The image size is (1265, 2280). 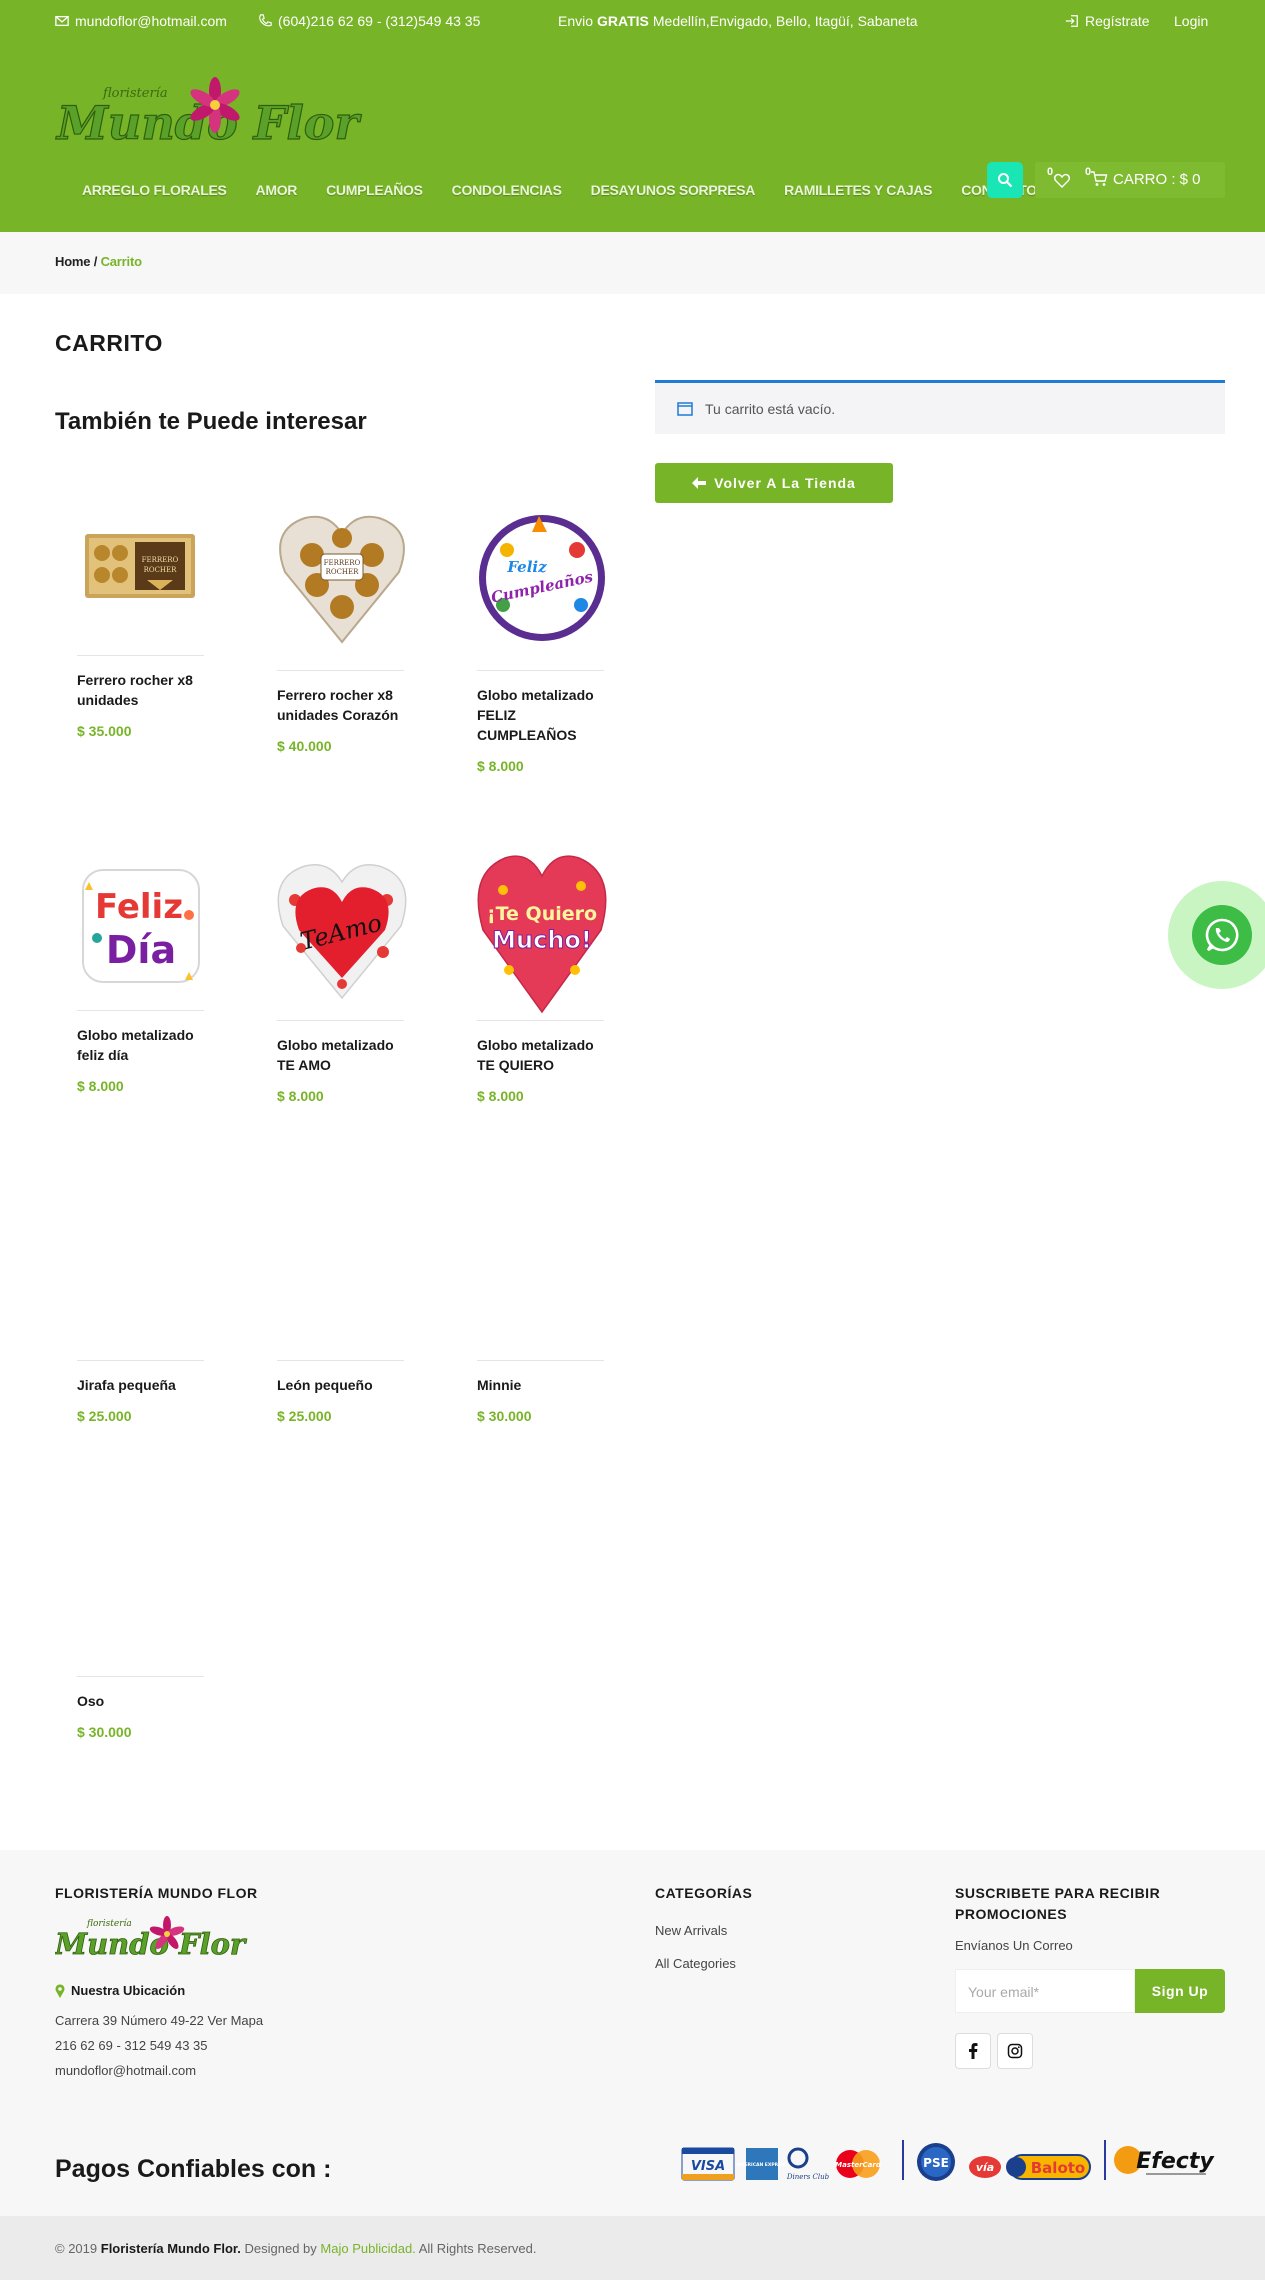 What do you see at coordinates (104, 731) in the screenshot?
I see `product-price: $ 35.000` at bounding box center [104, 731].